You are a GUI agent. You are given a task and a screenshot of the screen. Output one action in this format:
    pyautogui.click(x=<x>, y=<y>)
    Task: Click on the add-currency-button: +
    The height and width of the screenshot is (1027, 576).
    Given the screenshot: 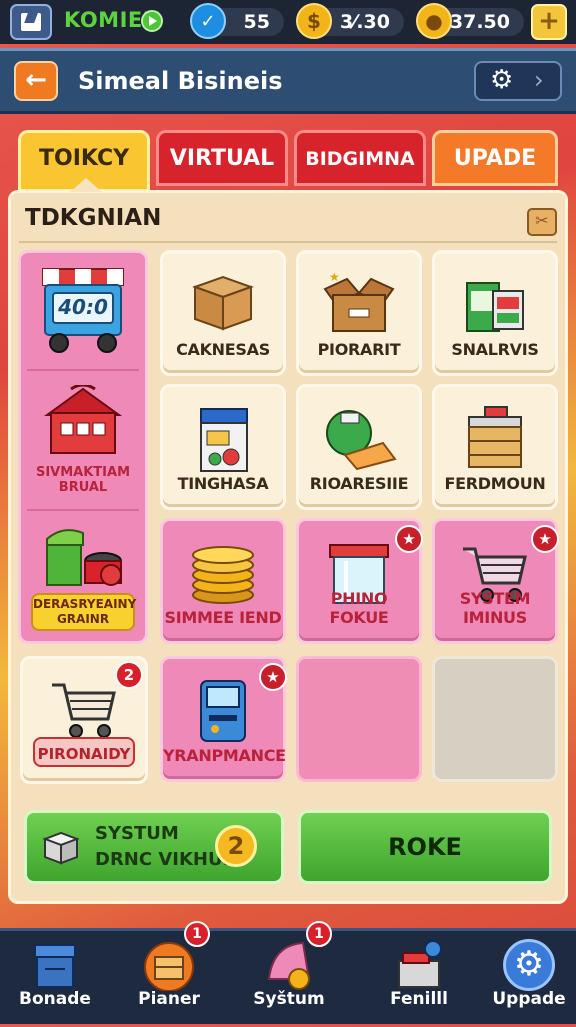 What is the action you would take?
    pyautogui.click(x=549, y=22)
    